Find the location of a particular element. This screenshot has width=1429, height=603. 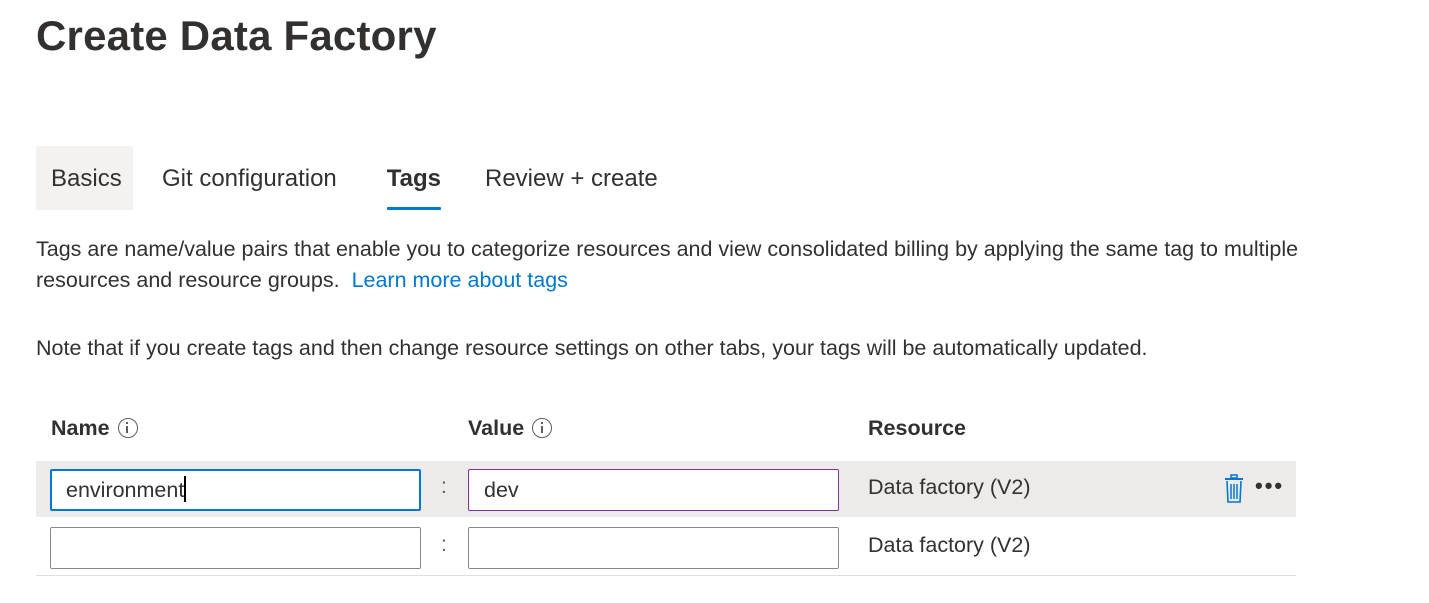

tag-name-input: environment is located at coordinates (235, 490).